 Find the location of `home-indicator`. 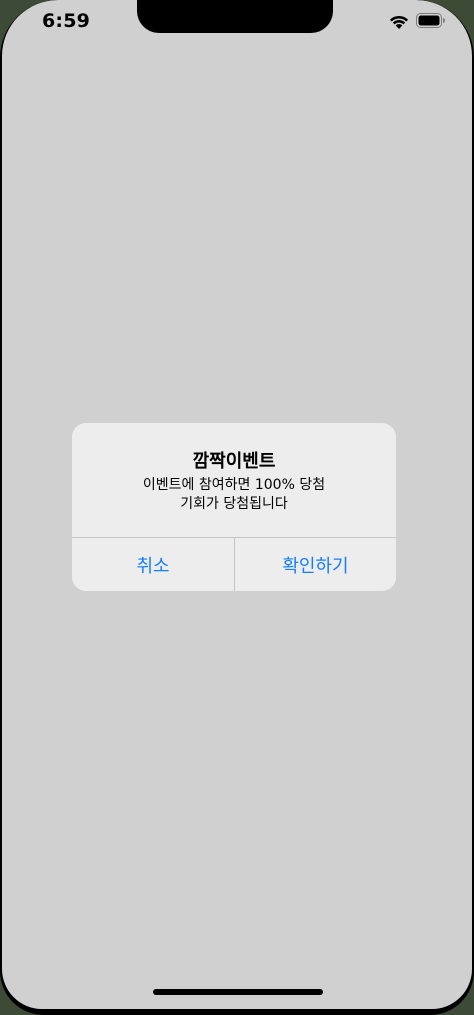

home-indicator is located at coordinates (238, 992).